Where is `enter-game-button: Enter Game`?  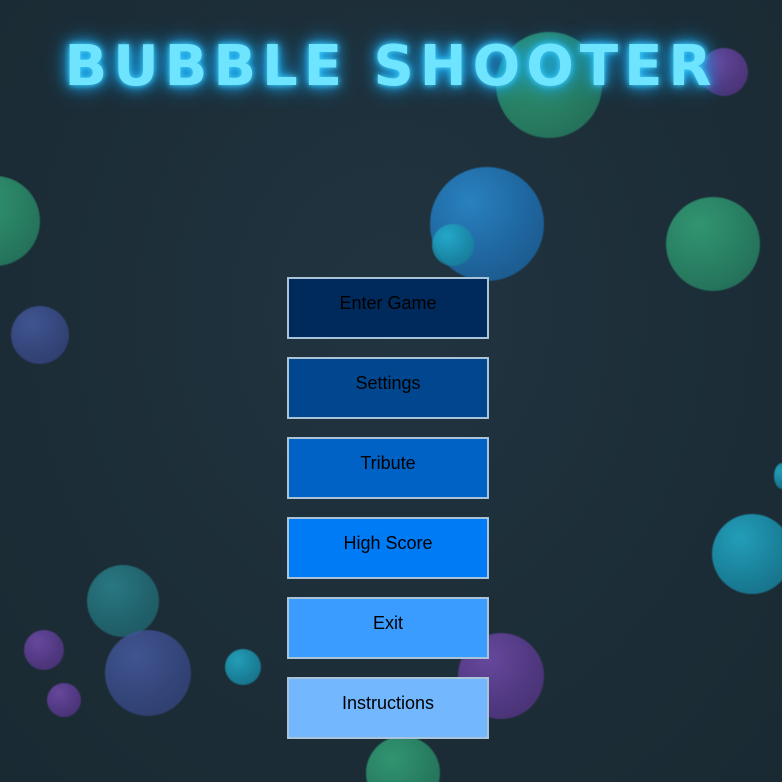 enter-game-button: Enter Game is located at coordinates (388, 308).